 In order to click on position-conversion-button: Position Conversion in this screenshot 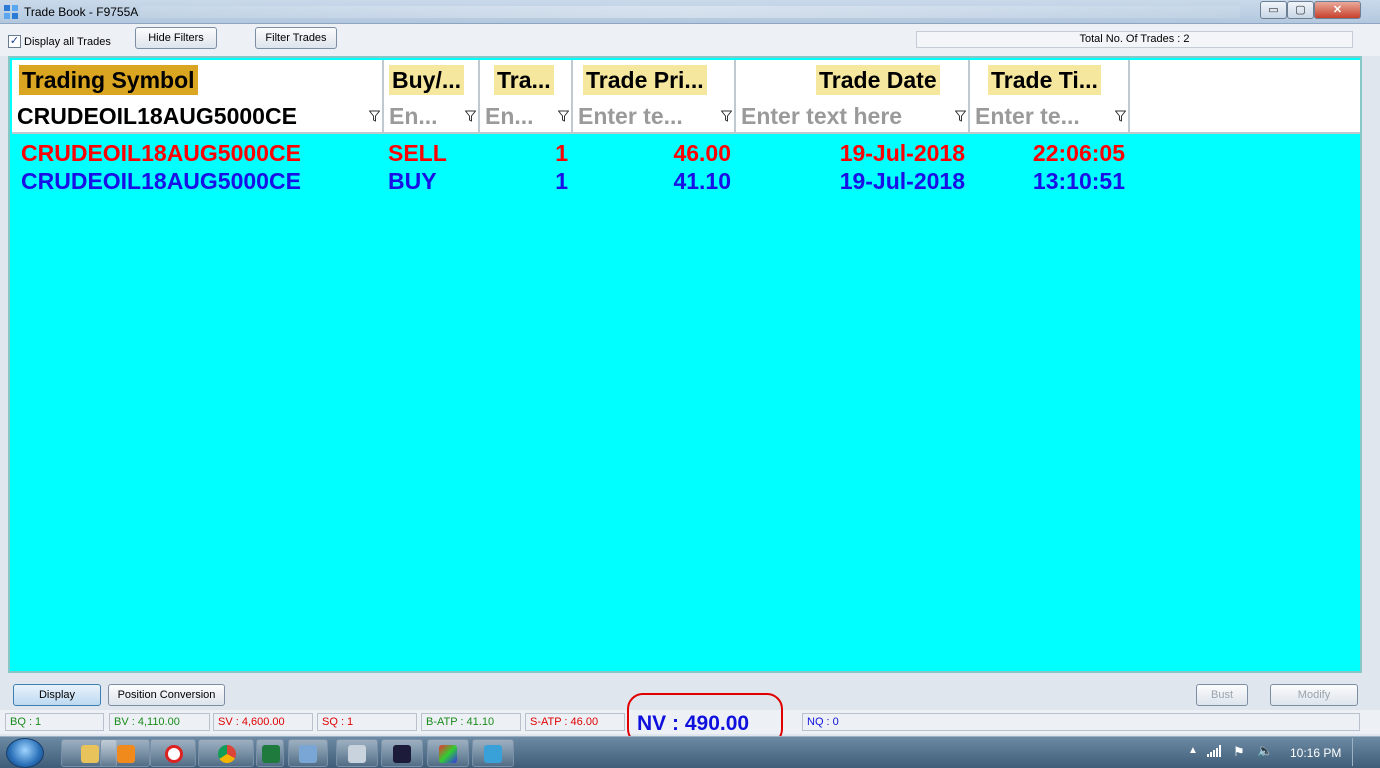, I will do `click(166, 695)`.